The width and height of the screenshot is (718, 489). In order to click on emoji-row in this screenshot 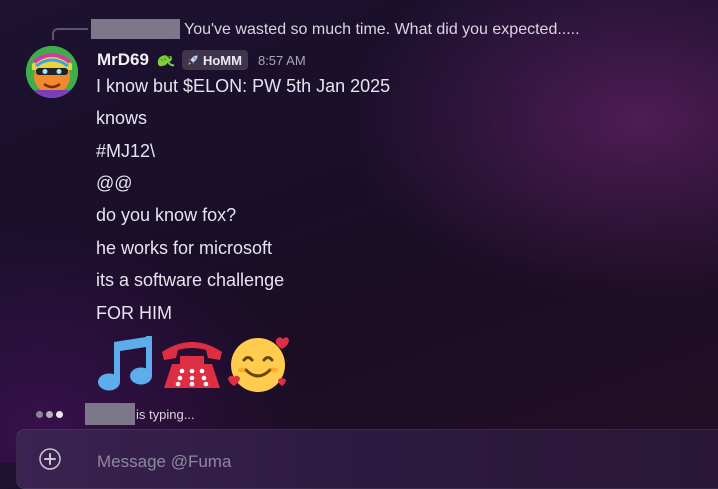, I will do `click(193, 364)`.